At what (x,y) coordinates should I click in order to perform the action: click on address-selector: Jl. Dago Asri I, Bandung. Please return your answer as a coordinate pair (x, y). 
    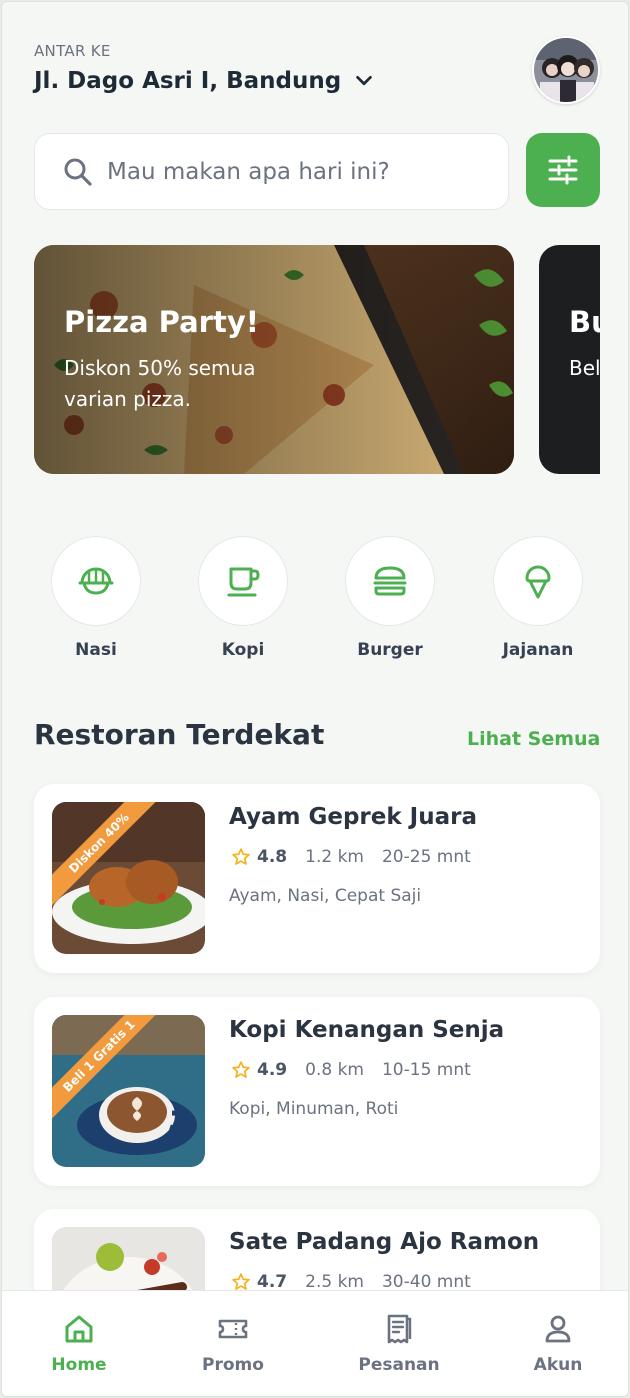
    Looking at the image, I should click on (204, 81).